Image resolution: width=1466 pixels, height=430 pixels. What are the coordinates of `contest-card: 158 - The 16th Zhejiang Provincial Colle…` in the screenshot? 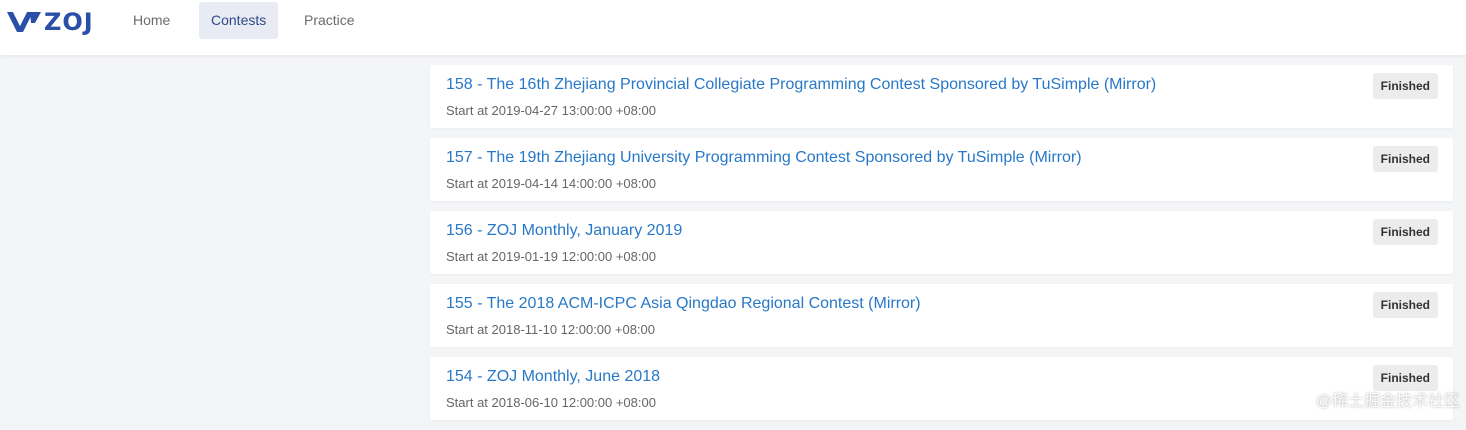 It's located at (941, 96).